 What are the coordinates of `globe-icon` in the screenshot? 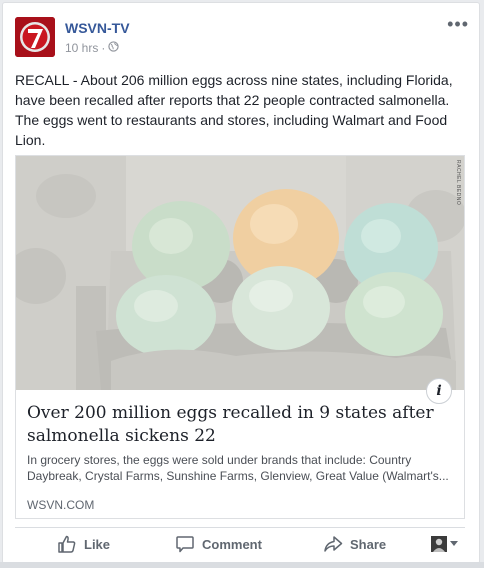 It's located at (114, 48).